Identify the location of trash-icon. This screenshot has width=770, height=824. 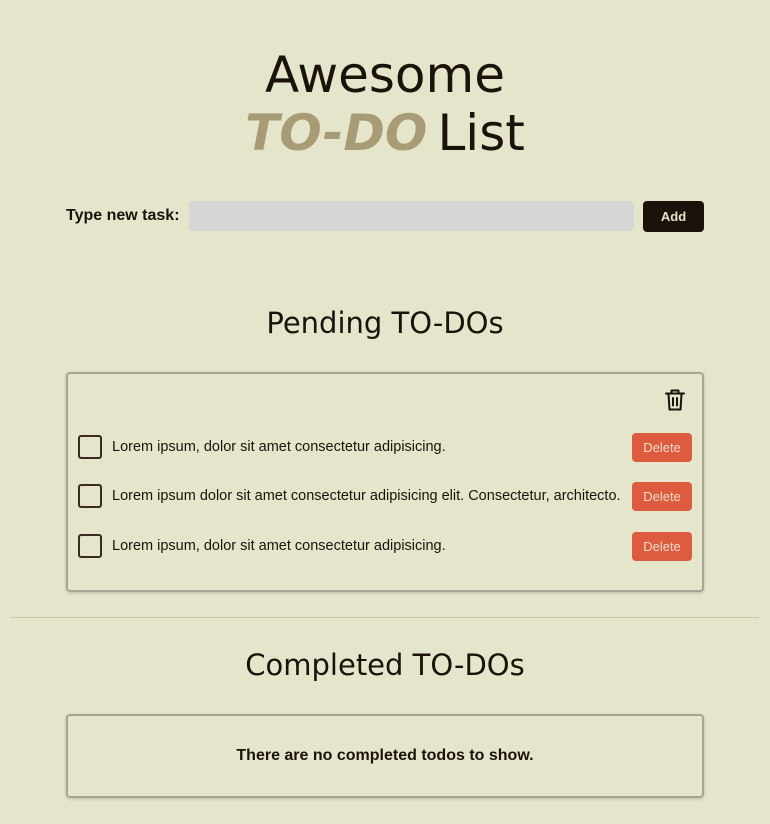
(675, 400).